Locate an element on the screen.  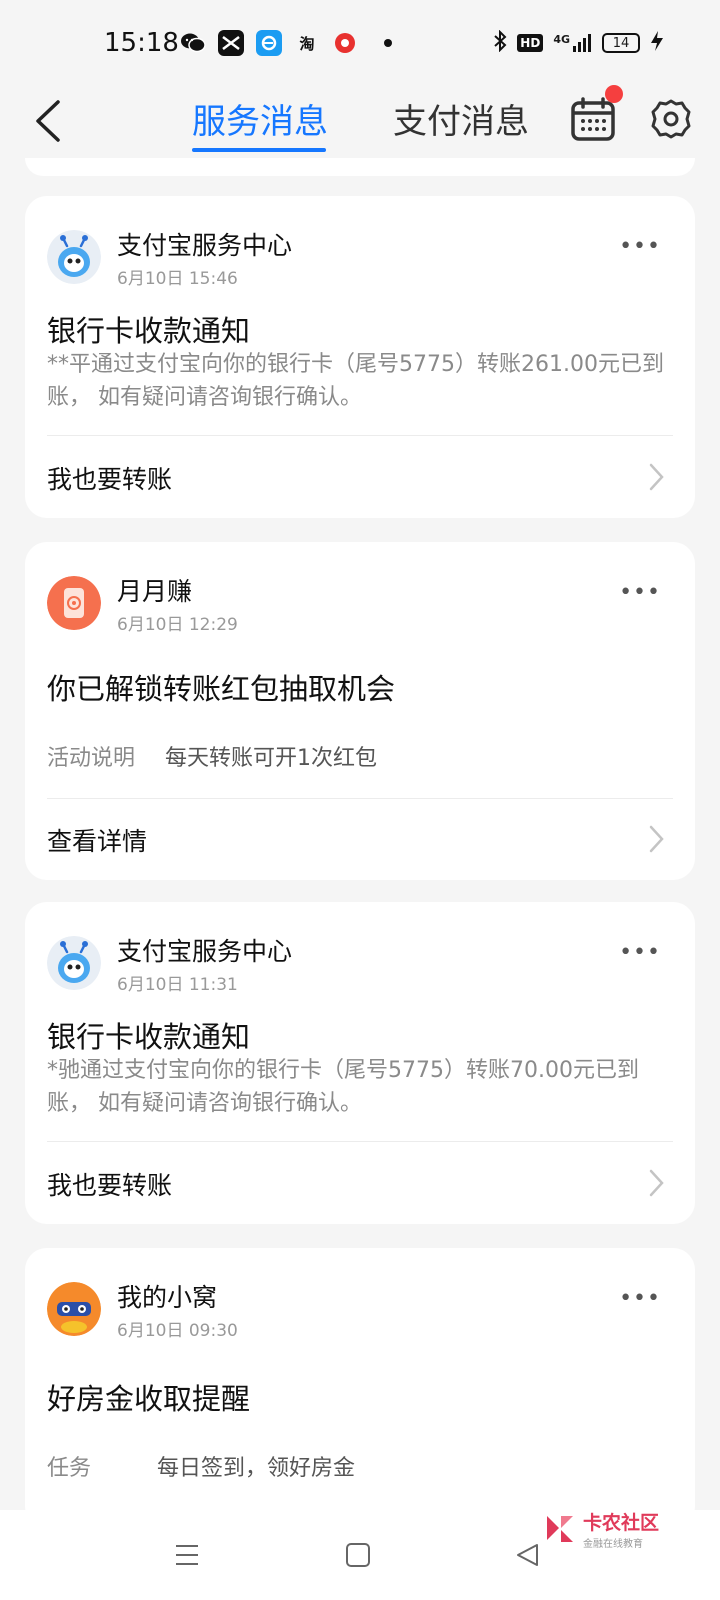
status-bar: 15:18 淘 HD 4G 14 is located at coordinates (360, 40).